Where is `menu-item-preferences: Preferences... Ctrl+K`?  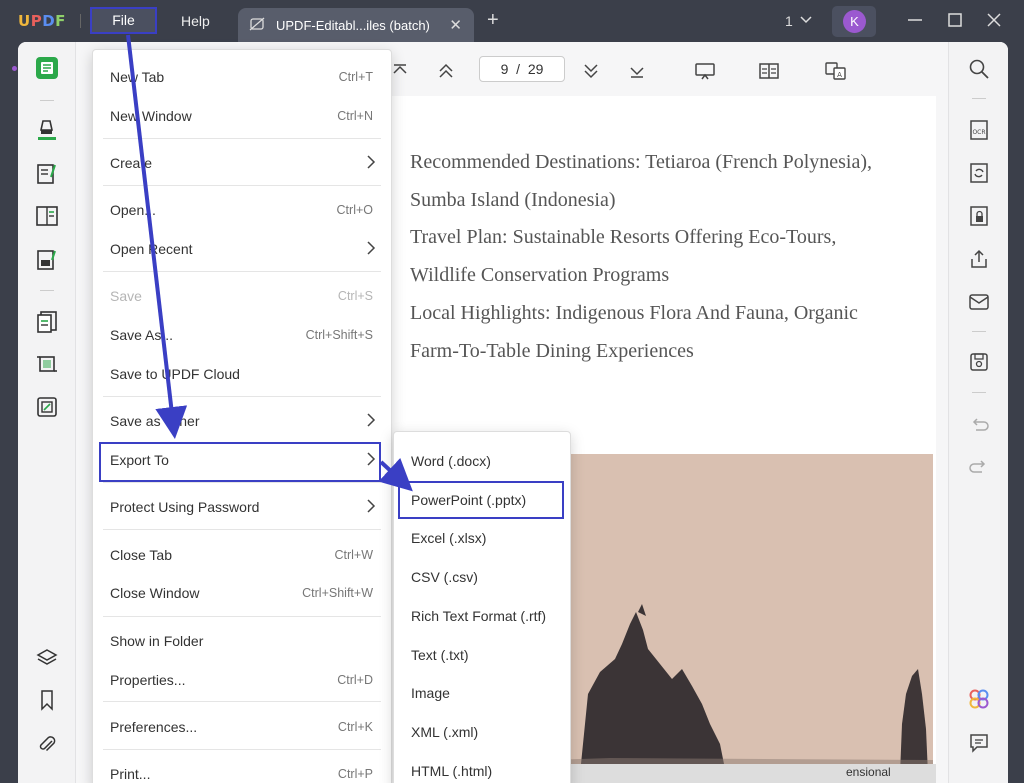 menu-item-preferences: Preferences... Ctrl+K is located at coordinates (242, 727).